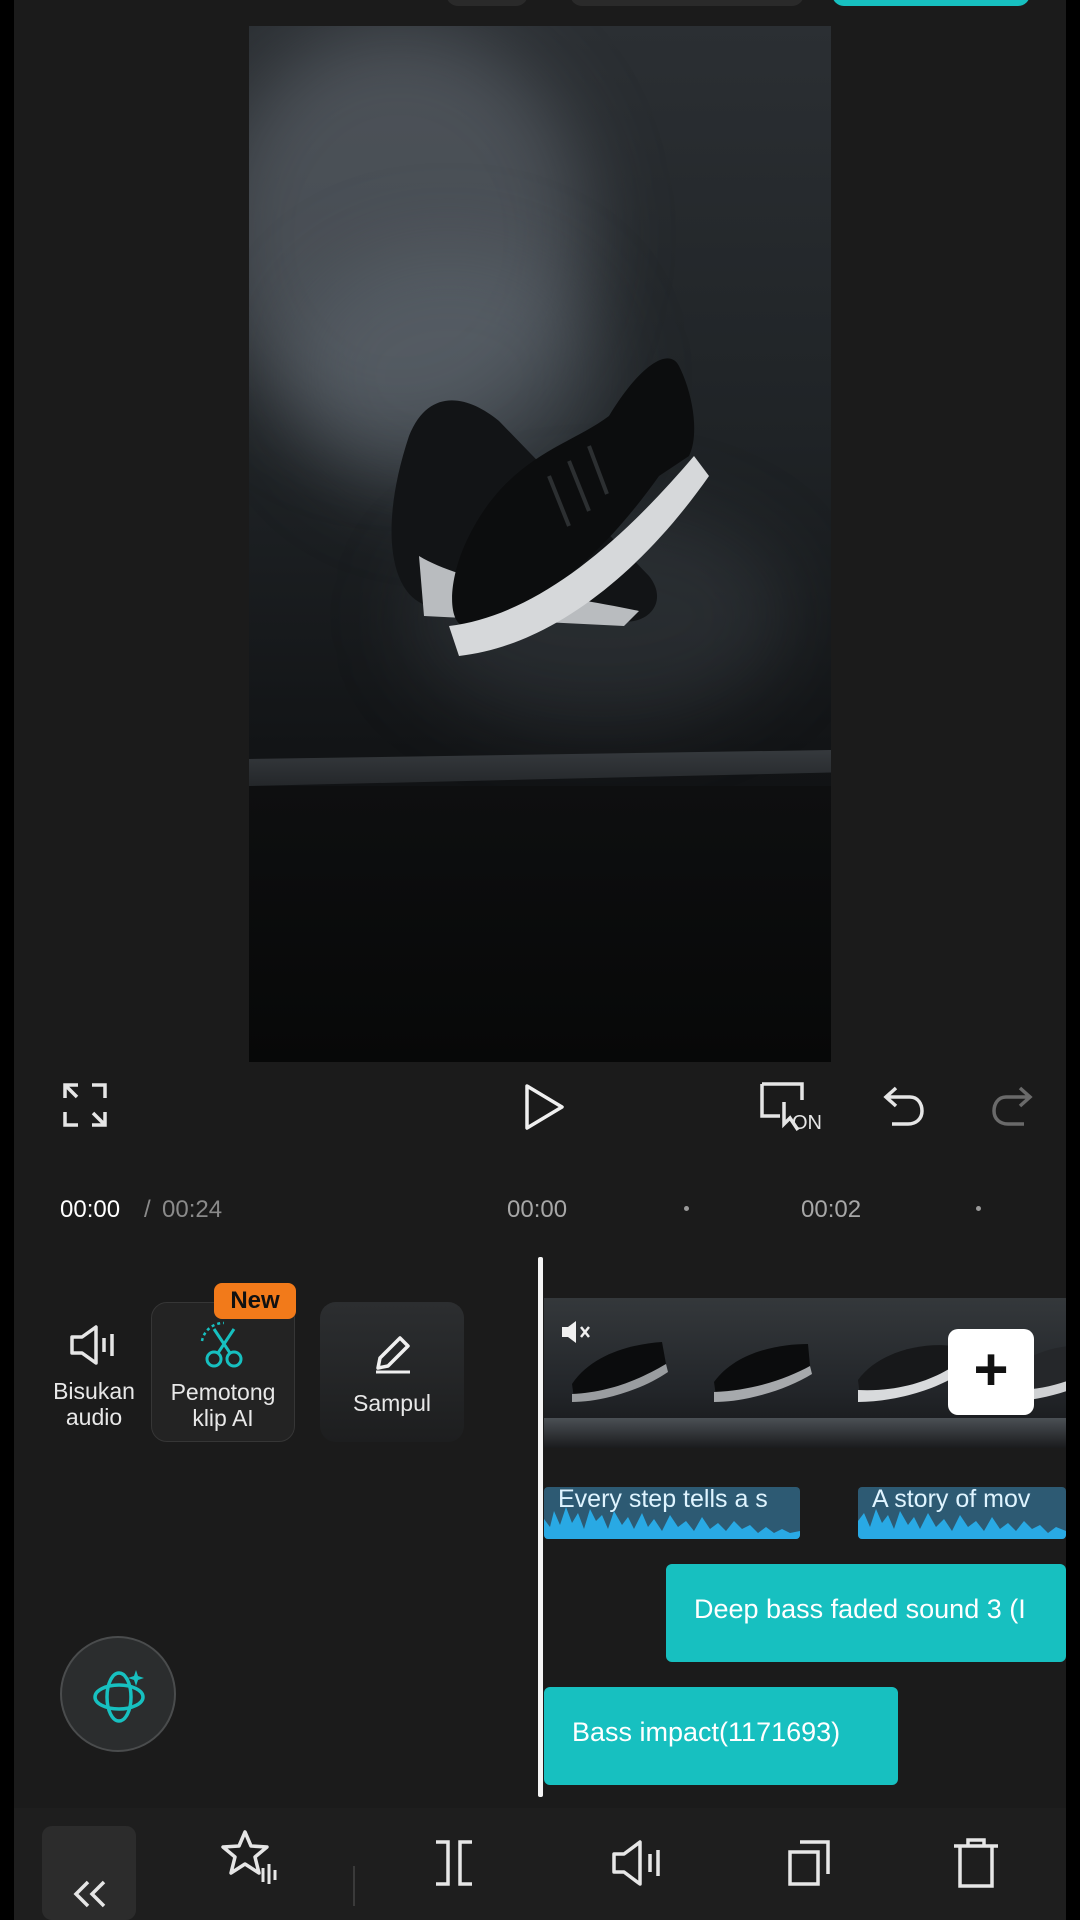 The width and height of the screenshot is (1080, 1920). Describe the element at coordinates (487, 3) in the screenshot. I see `top-button-small` at that location.